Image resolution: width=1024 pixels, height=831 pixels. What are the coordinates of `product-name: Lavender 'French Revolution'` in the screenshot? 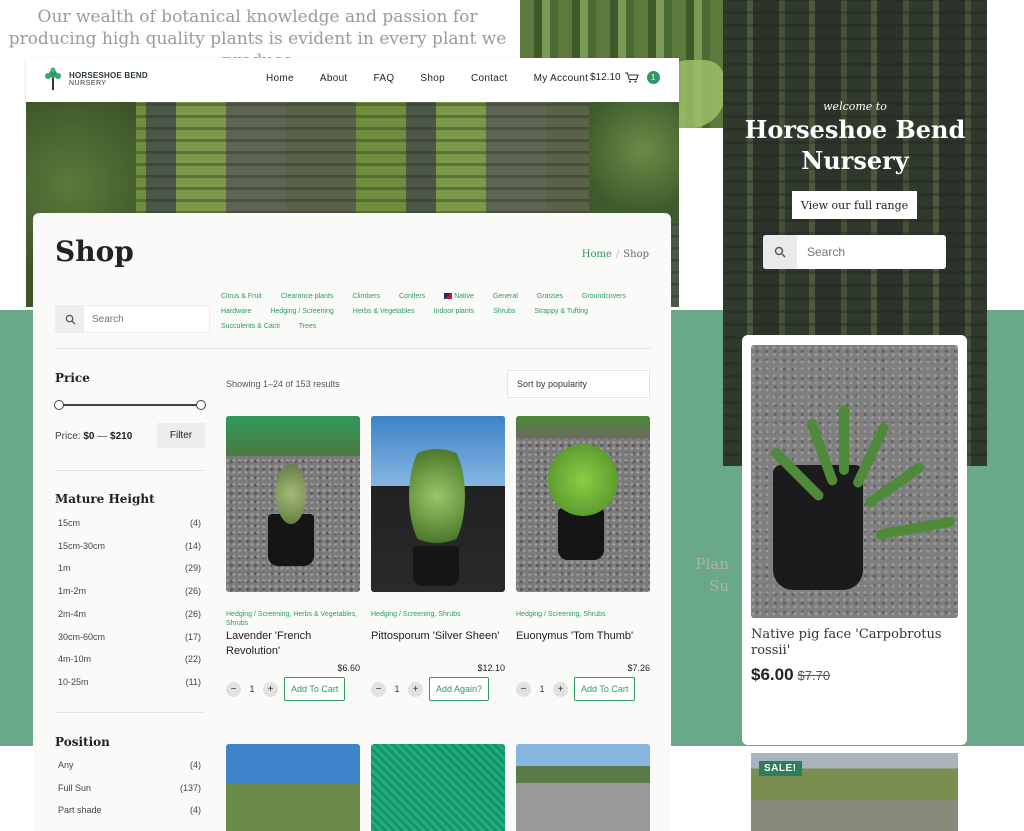 It's located at (293, 644).